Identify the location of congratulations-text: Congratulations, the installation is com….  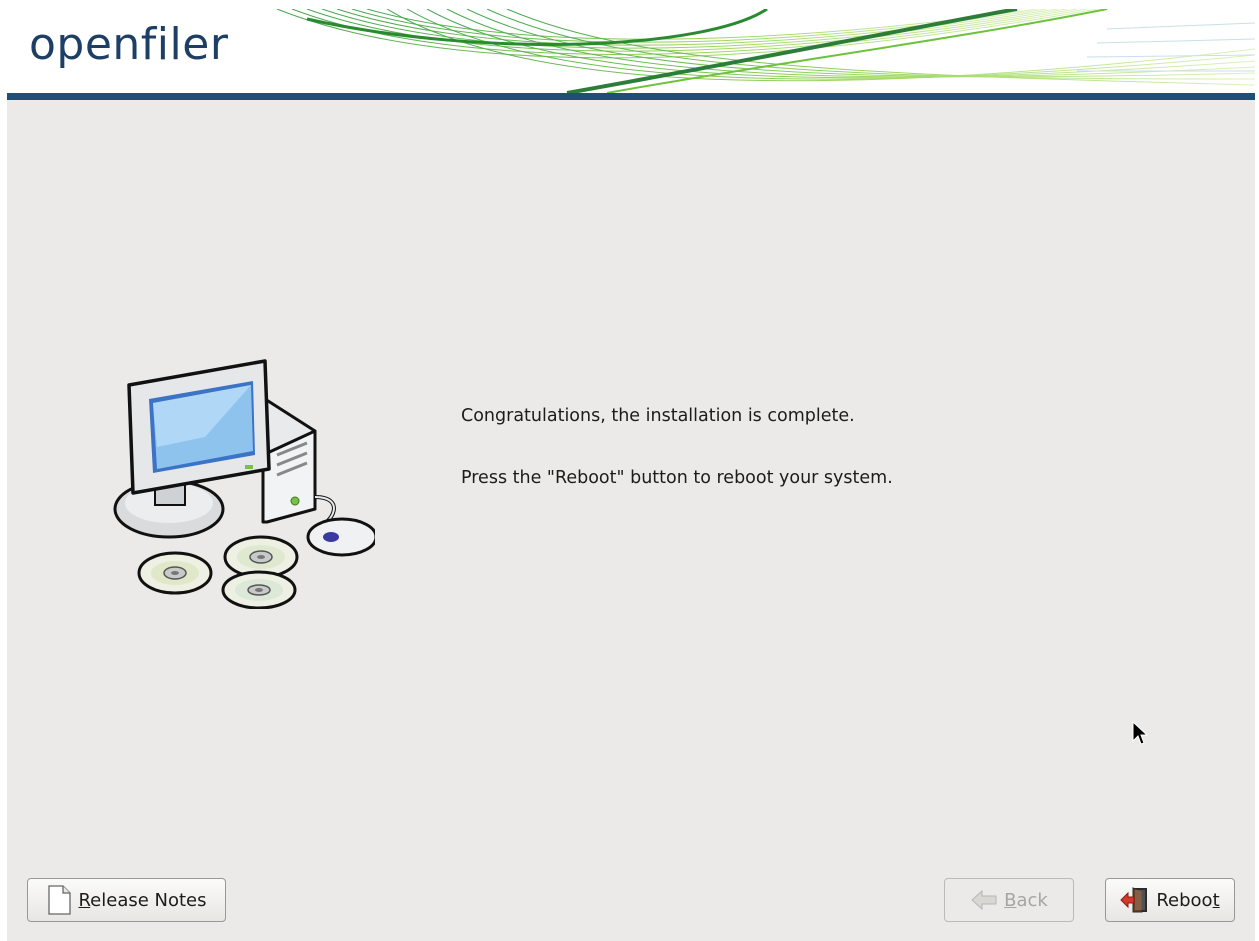
(658, 416).